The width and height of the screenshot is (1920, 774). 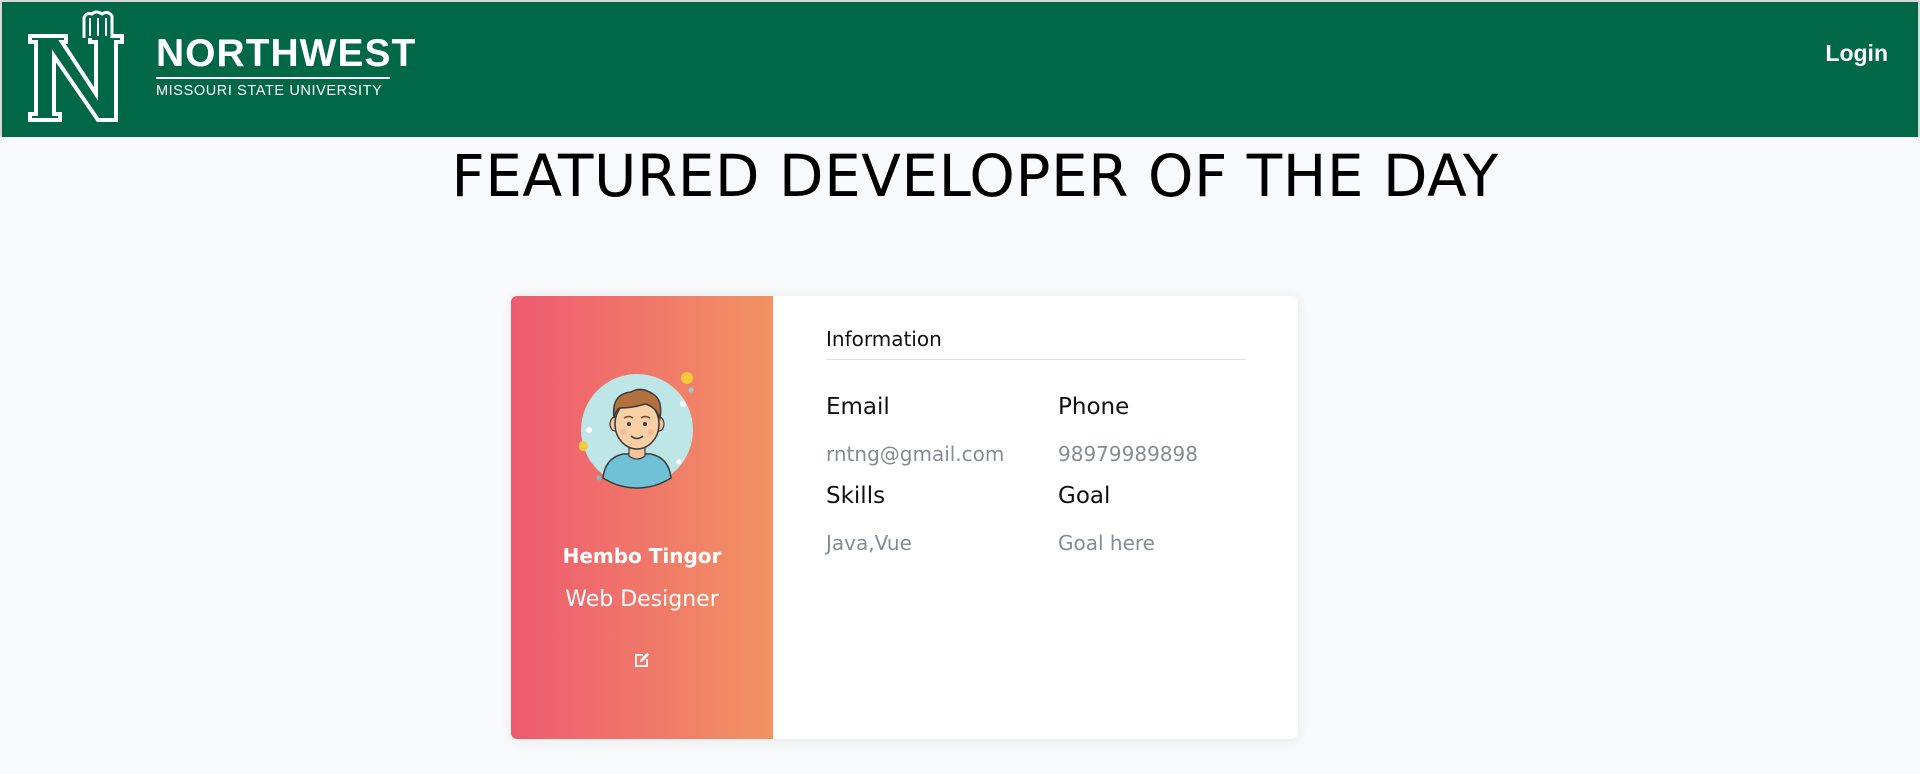 I want to click on information-divider, so click(x=1036, y=359).